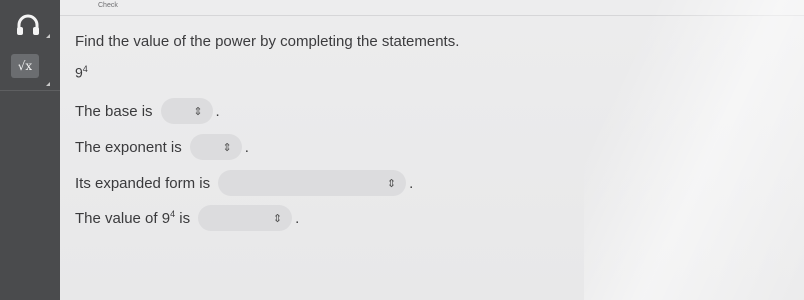 The image size is (804, 300). I want to click on sidebar: √x, so click(30, 150).